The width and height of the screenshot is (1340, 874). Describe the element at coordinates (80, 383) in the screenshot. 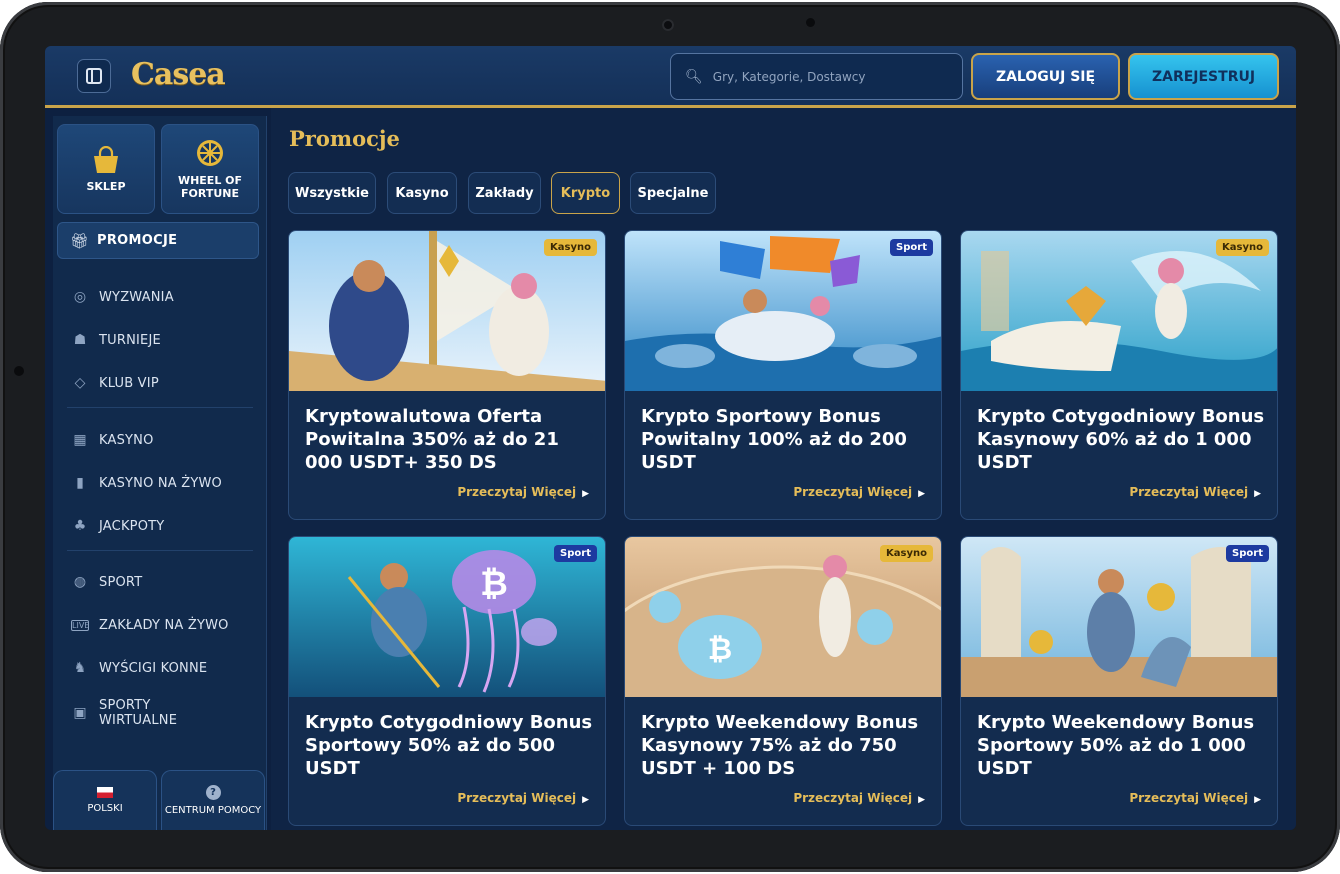

I see `diamond-icon: ◇` at that location.